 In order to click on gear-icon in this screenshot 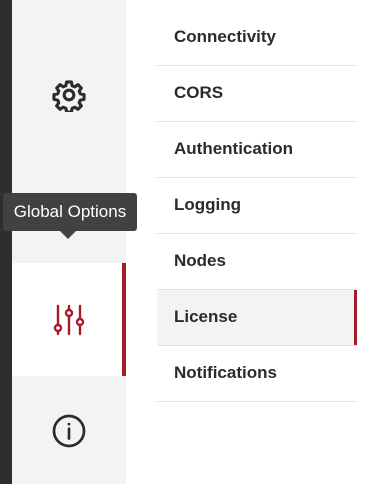, I will do `click(69, 95)`.